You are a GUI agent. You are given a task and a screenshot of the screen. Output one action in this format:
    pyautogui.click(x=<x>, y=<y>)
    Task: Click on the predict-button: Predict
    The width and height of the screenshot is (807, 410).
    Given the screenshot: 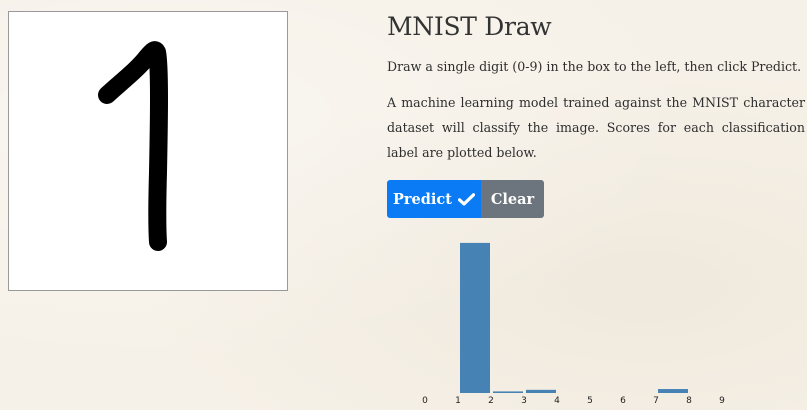 What is the action you would take?
    pyautogui.click(x=434, y=199)
    